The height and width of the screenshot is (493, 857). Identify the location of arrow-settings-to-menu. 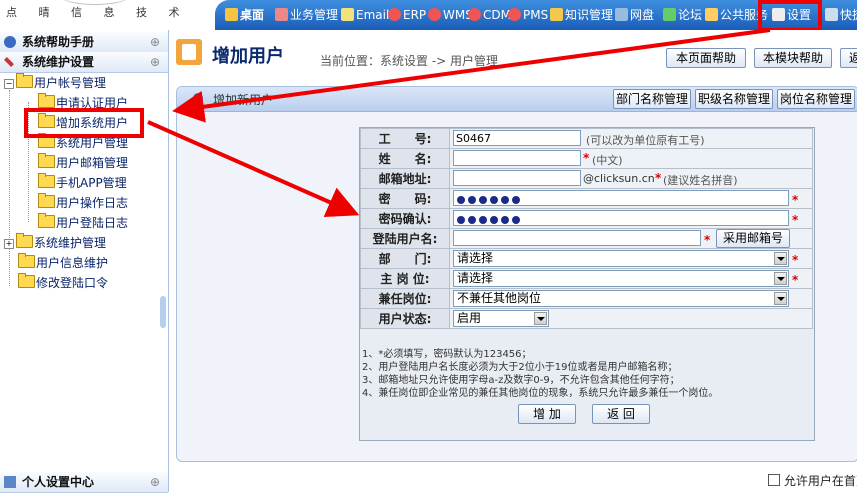
(471, 75).